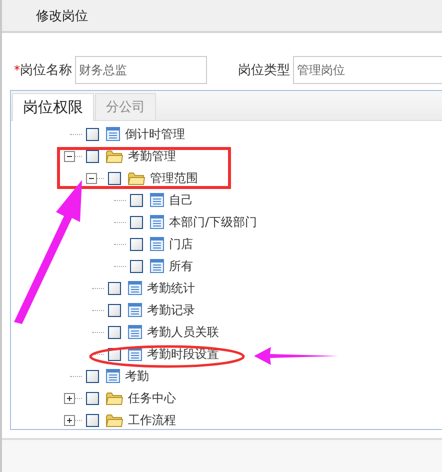 The width and height of the screenshot is (442, 472). What do you see at coordinates (62, 16) in the screenshot?
I see `page-title: 修改岗位` at bounding box center [62, 16].